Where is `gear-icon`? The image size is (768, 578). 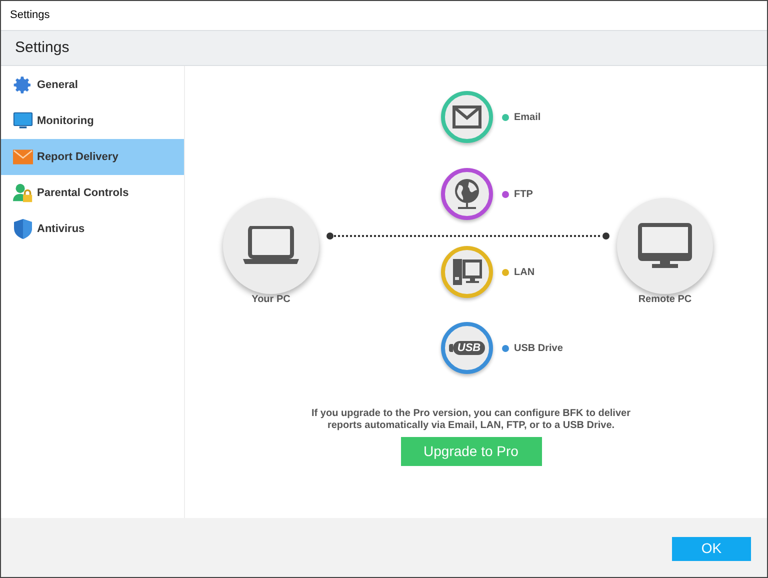
gear-icon is located at coordinates (23, 85).